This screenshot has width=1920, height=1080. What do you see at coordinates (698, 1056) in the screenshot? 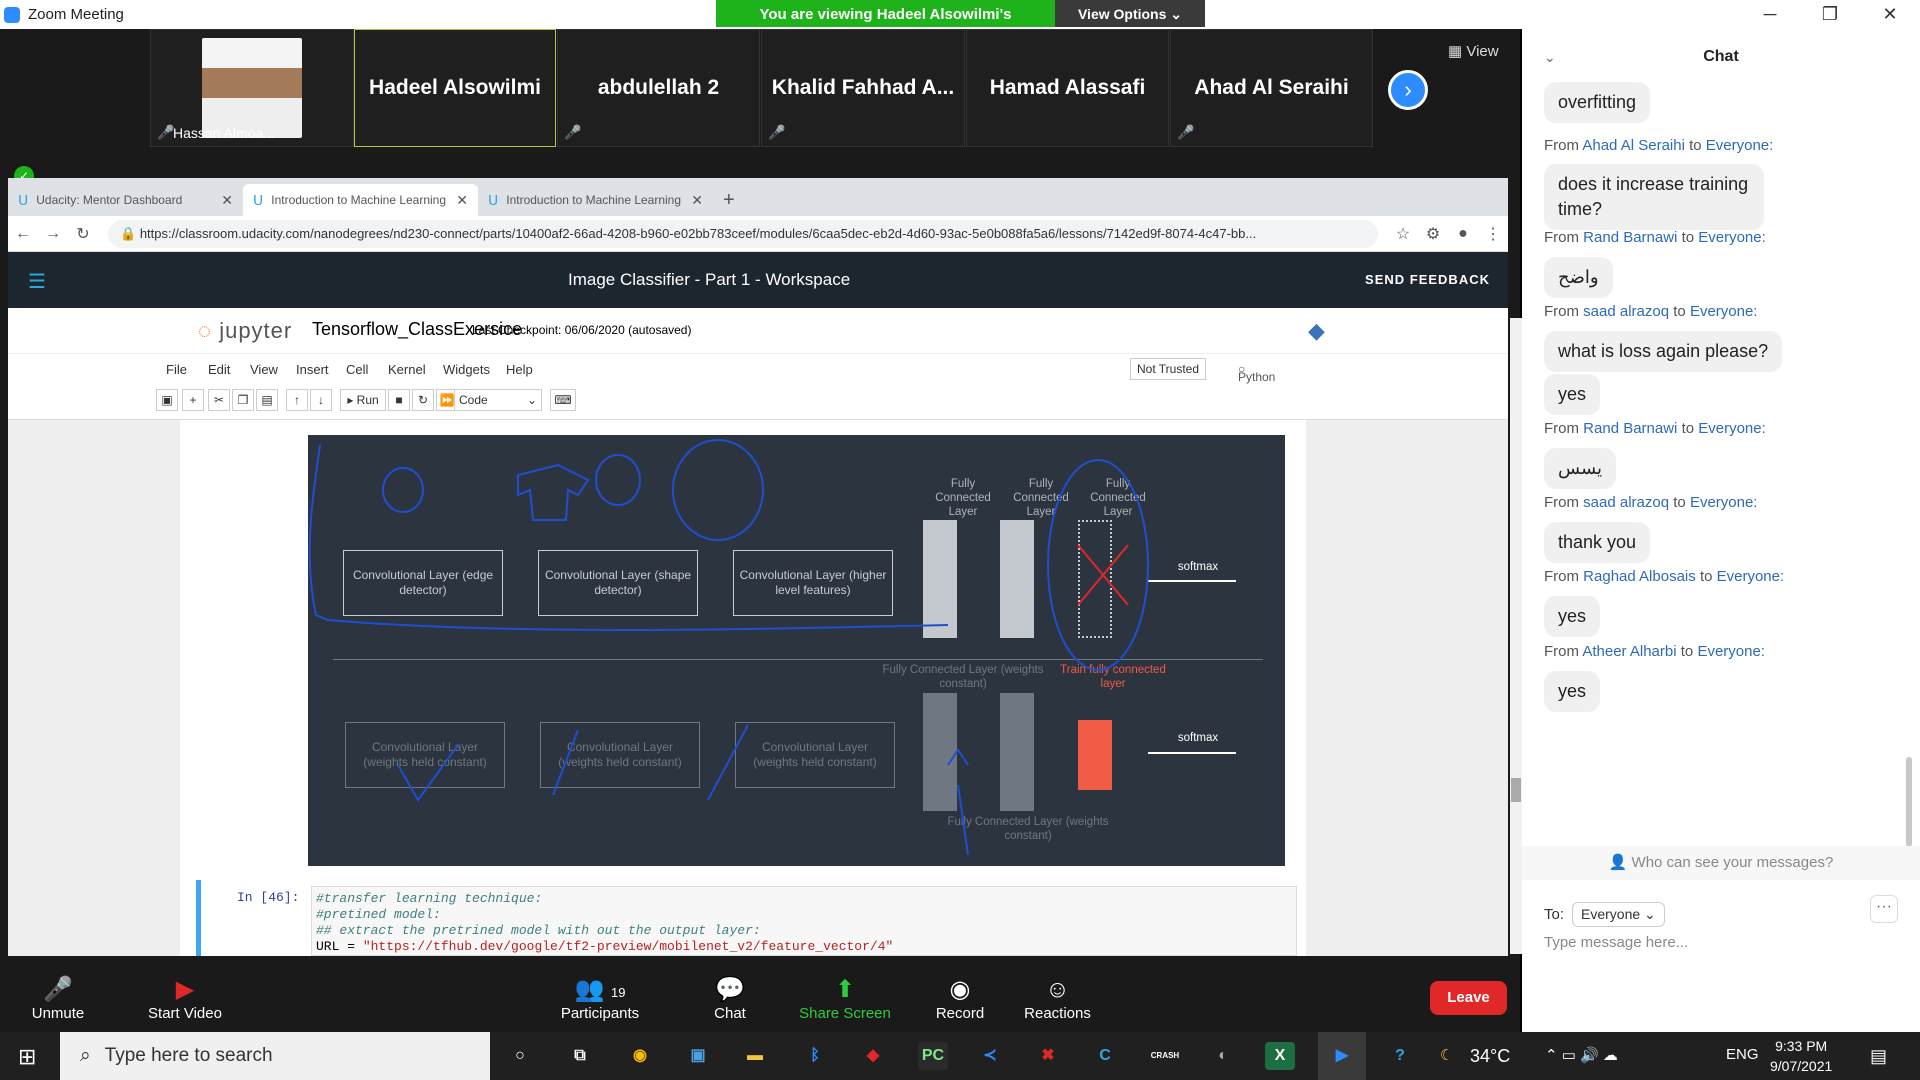
I see `app-icon: ▣` at bounding box center [698, 1056].